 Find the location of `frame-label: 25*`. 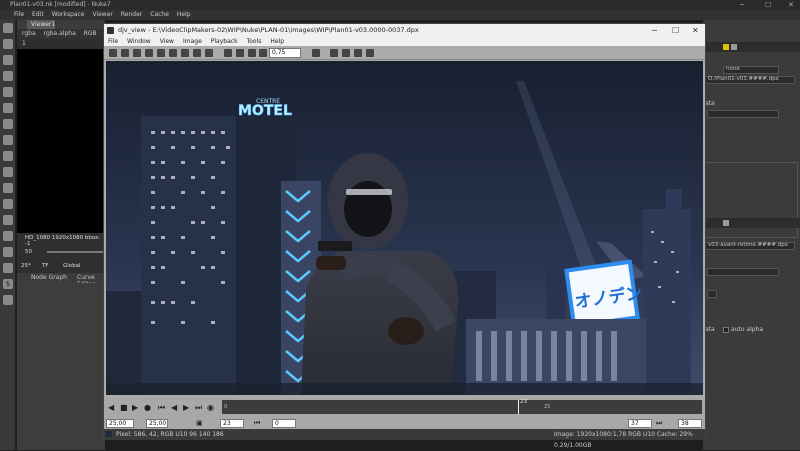

frame-label: 25* is located at coordinates (26, 266).